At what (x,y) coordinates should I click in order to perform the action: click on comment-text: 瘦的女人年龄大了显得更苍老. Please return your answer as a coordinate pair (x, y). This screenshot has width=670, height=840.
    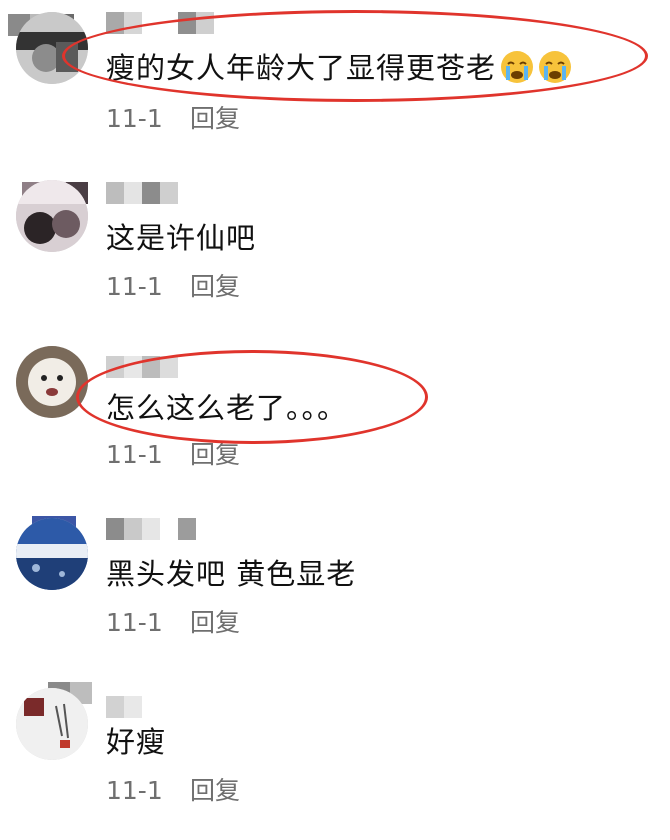
    Looking at the image, I should click on (339, 68).